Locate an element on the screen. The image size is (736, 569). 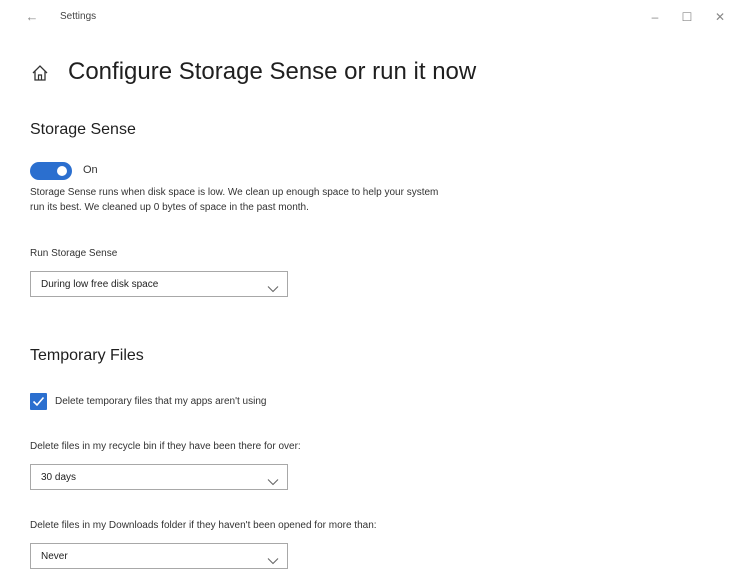
home-icon is located at coordinates (40, 73).